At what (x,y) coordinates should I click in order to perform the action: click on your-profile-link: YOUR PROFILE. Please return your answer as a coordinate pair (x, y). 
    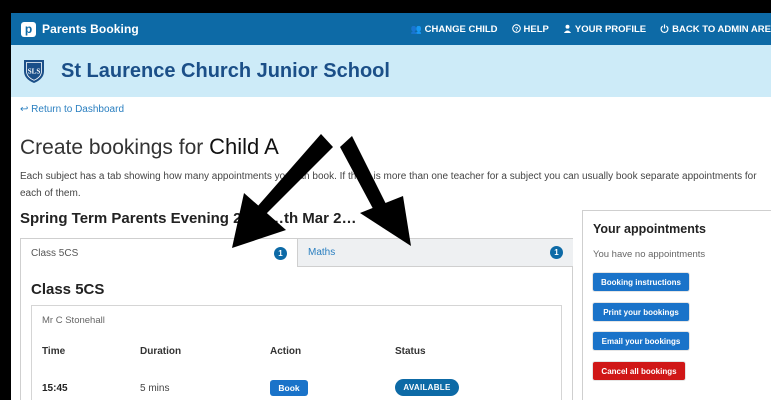
    Looking at the image, I should click on (604, 29).